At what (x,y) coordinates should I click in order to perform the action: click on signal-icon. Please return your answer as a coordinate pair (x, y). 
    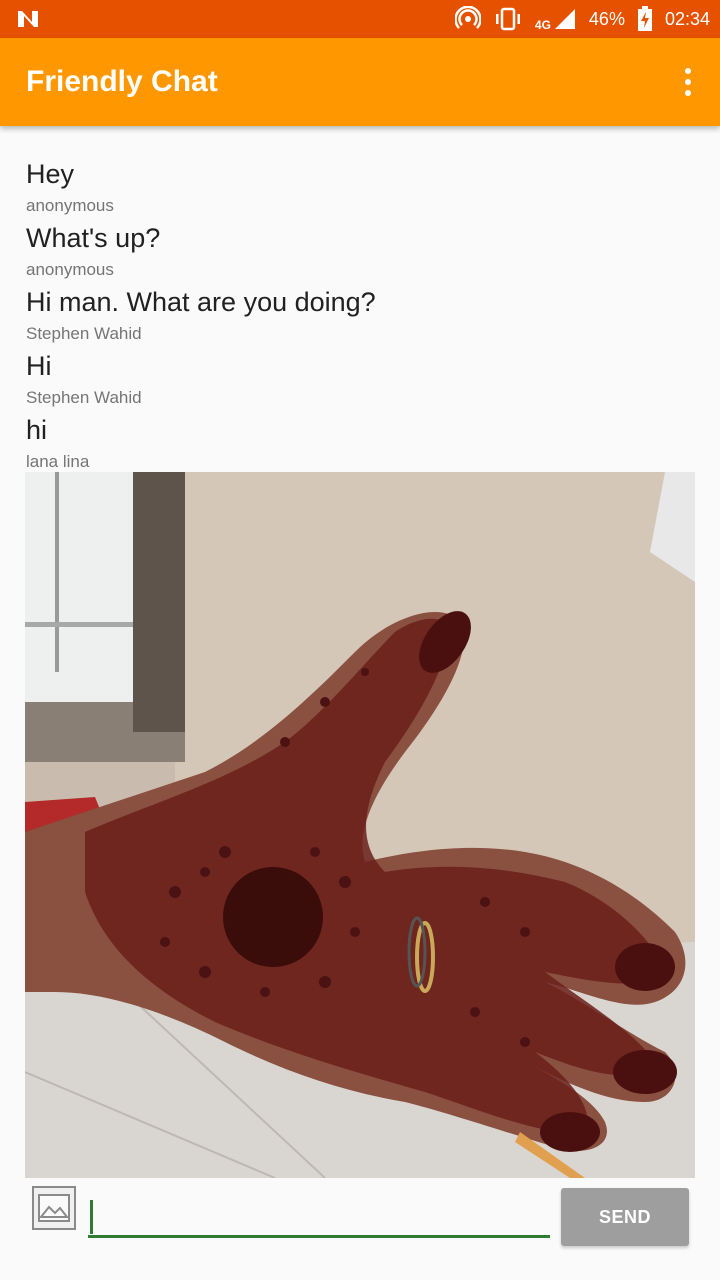
    Looking at the image, I should click on (564, 19).